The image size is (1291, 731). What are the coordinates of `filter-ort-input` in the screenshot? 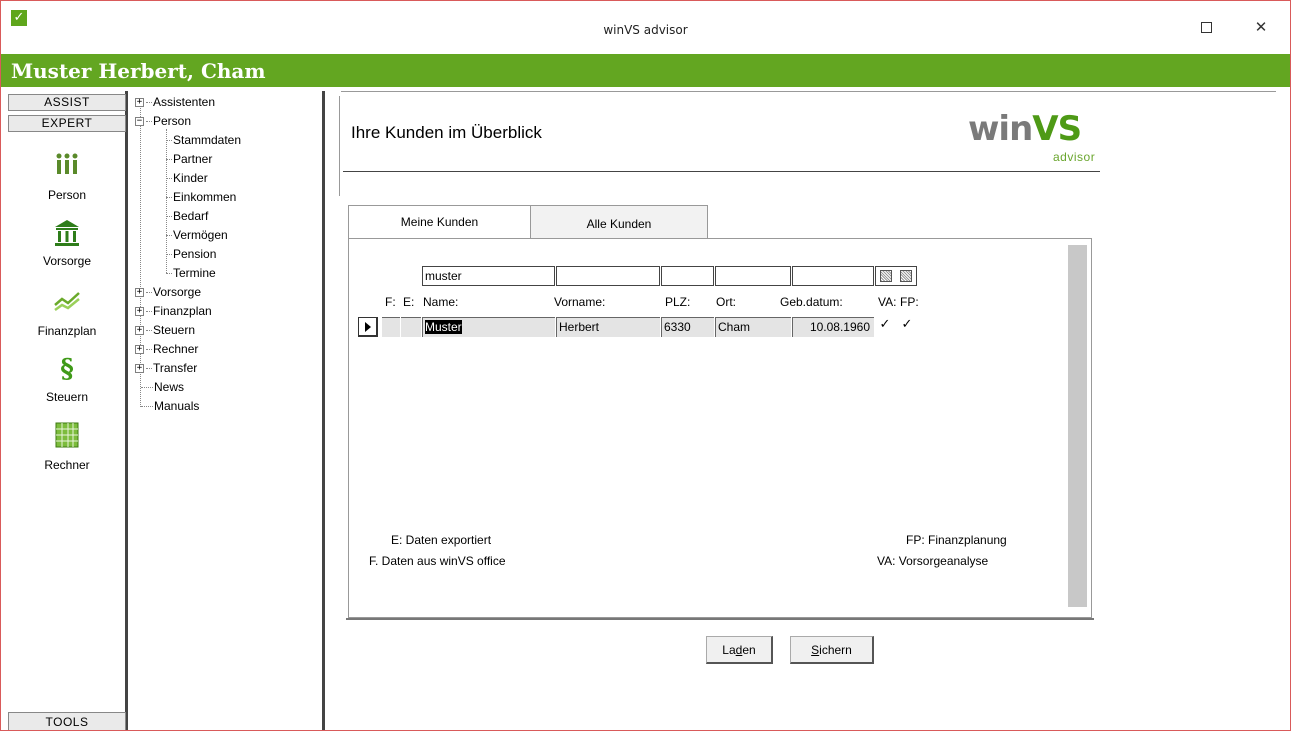 It's located at (753, 276).